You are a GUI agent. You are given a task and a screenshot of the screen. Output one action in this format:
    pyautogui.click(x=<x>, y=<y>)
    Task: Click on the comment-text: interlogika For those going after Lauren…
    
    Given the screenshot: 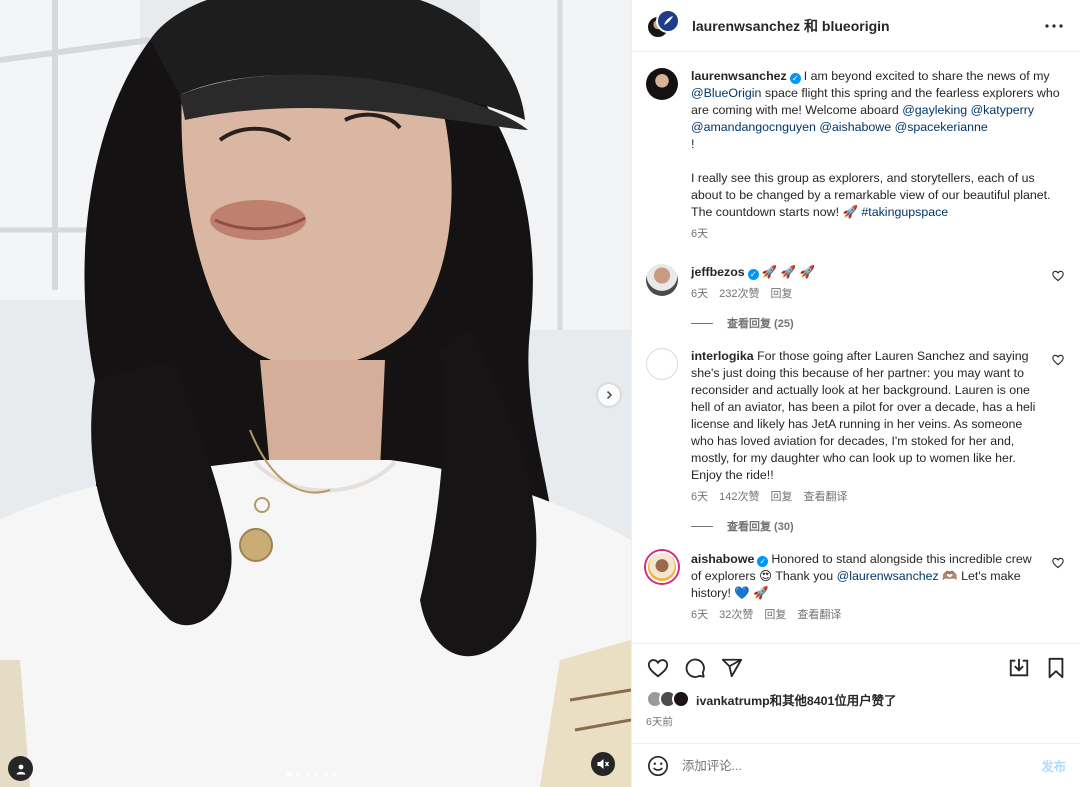 What is the action you would take?
    pyautogui.click(x=865, y=416)
    